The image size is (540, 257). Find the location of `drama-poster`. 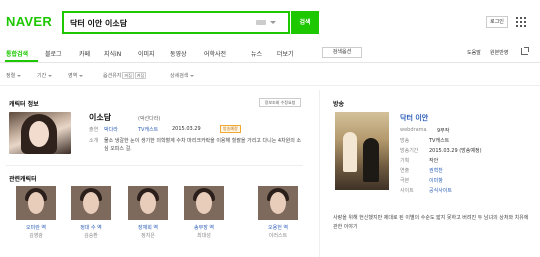

drama-poster is located at coordinates (362, 151).